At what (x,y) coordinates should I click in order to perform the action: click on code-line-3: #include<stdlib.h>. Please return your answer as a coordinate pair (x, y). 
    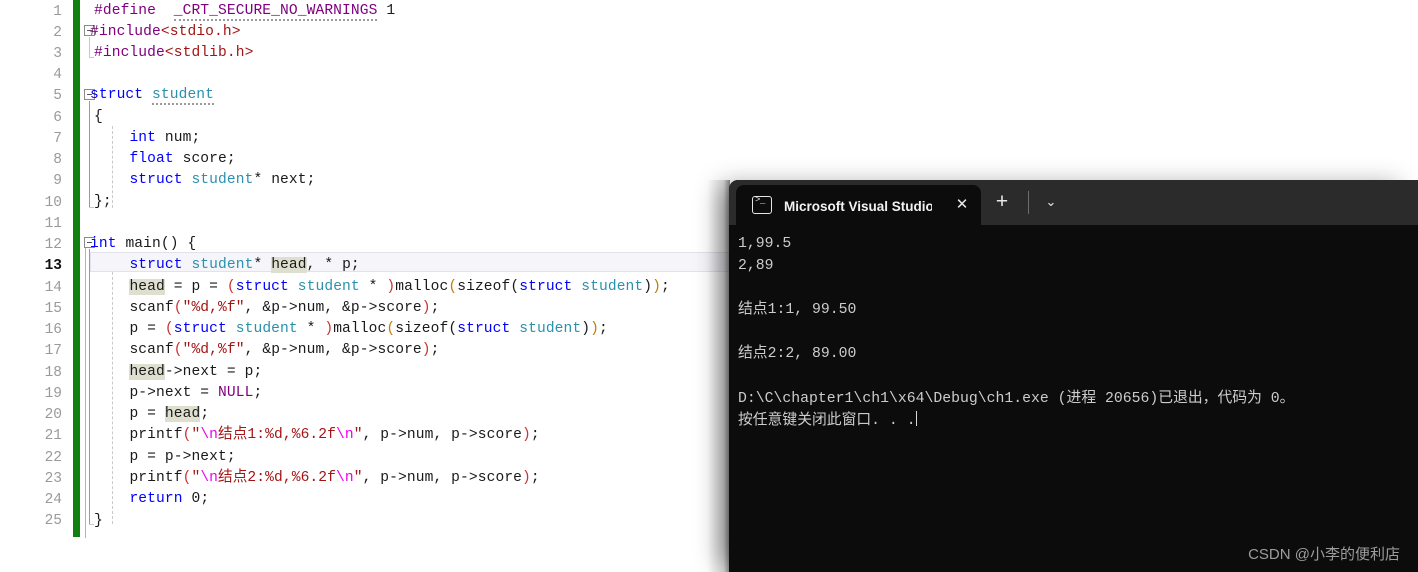
    Looking at the image, I should click on (173, 53).